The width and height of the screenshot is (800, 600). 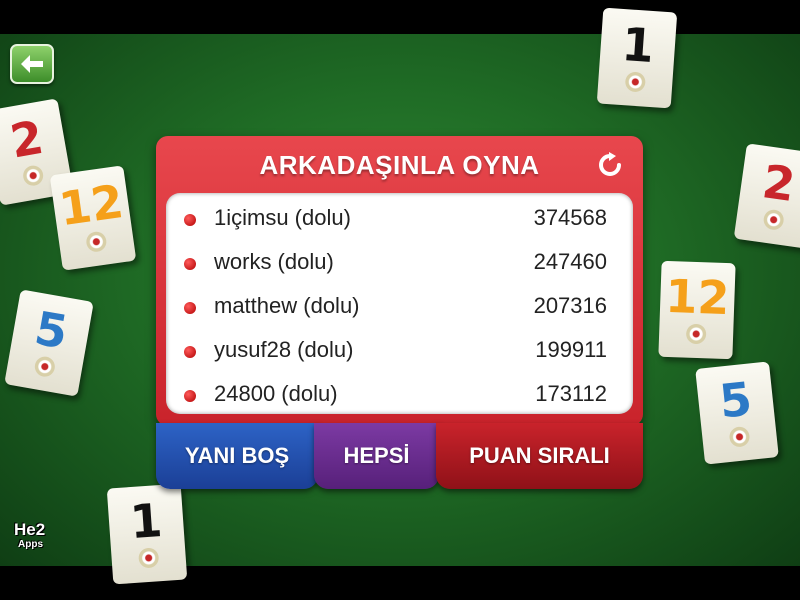 I want to click on player-name: yusuf28 (dolu), so click(x=284, y=349).